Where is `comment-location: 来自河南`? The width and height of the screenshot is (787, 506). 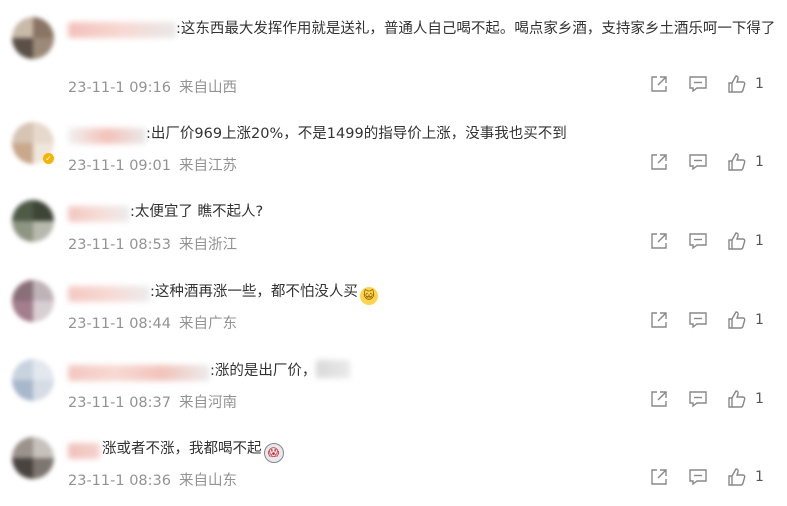
comment-location: 来自河南 is located at coordinates (208, 403).